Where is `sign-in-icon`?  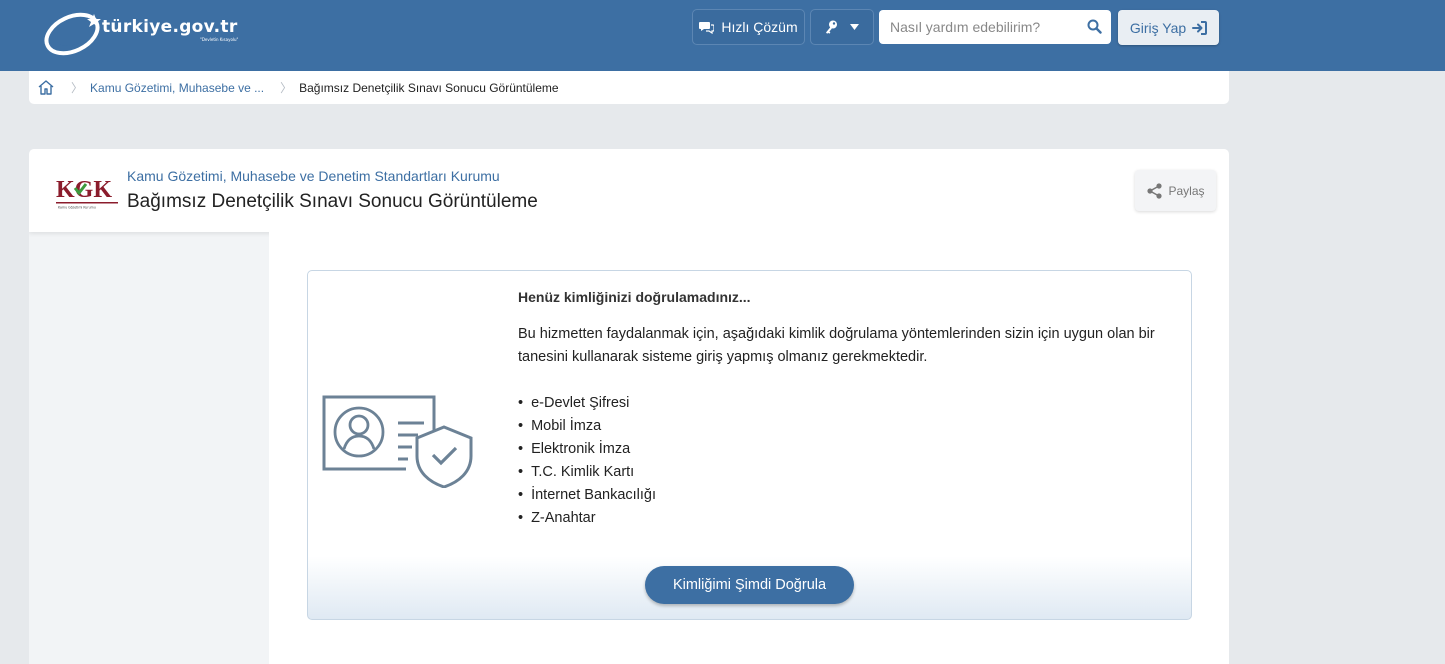
sign-in-icon is located at coordinates (1200, 27).